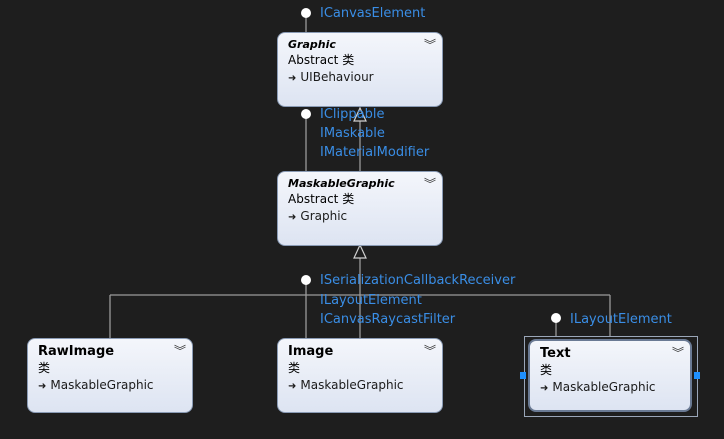 The height and width of the screenshot is (439, 724). Describe the element at coordinates (372, 13) in the screenshot. I see `interface-label: ICanvasElement` at that location.